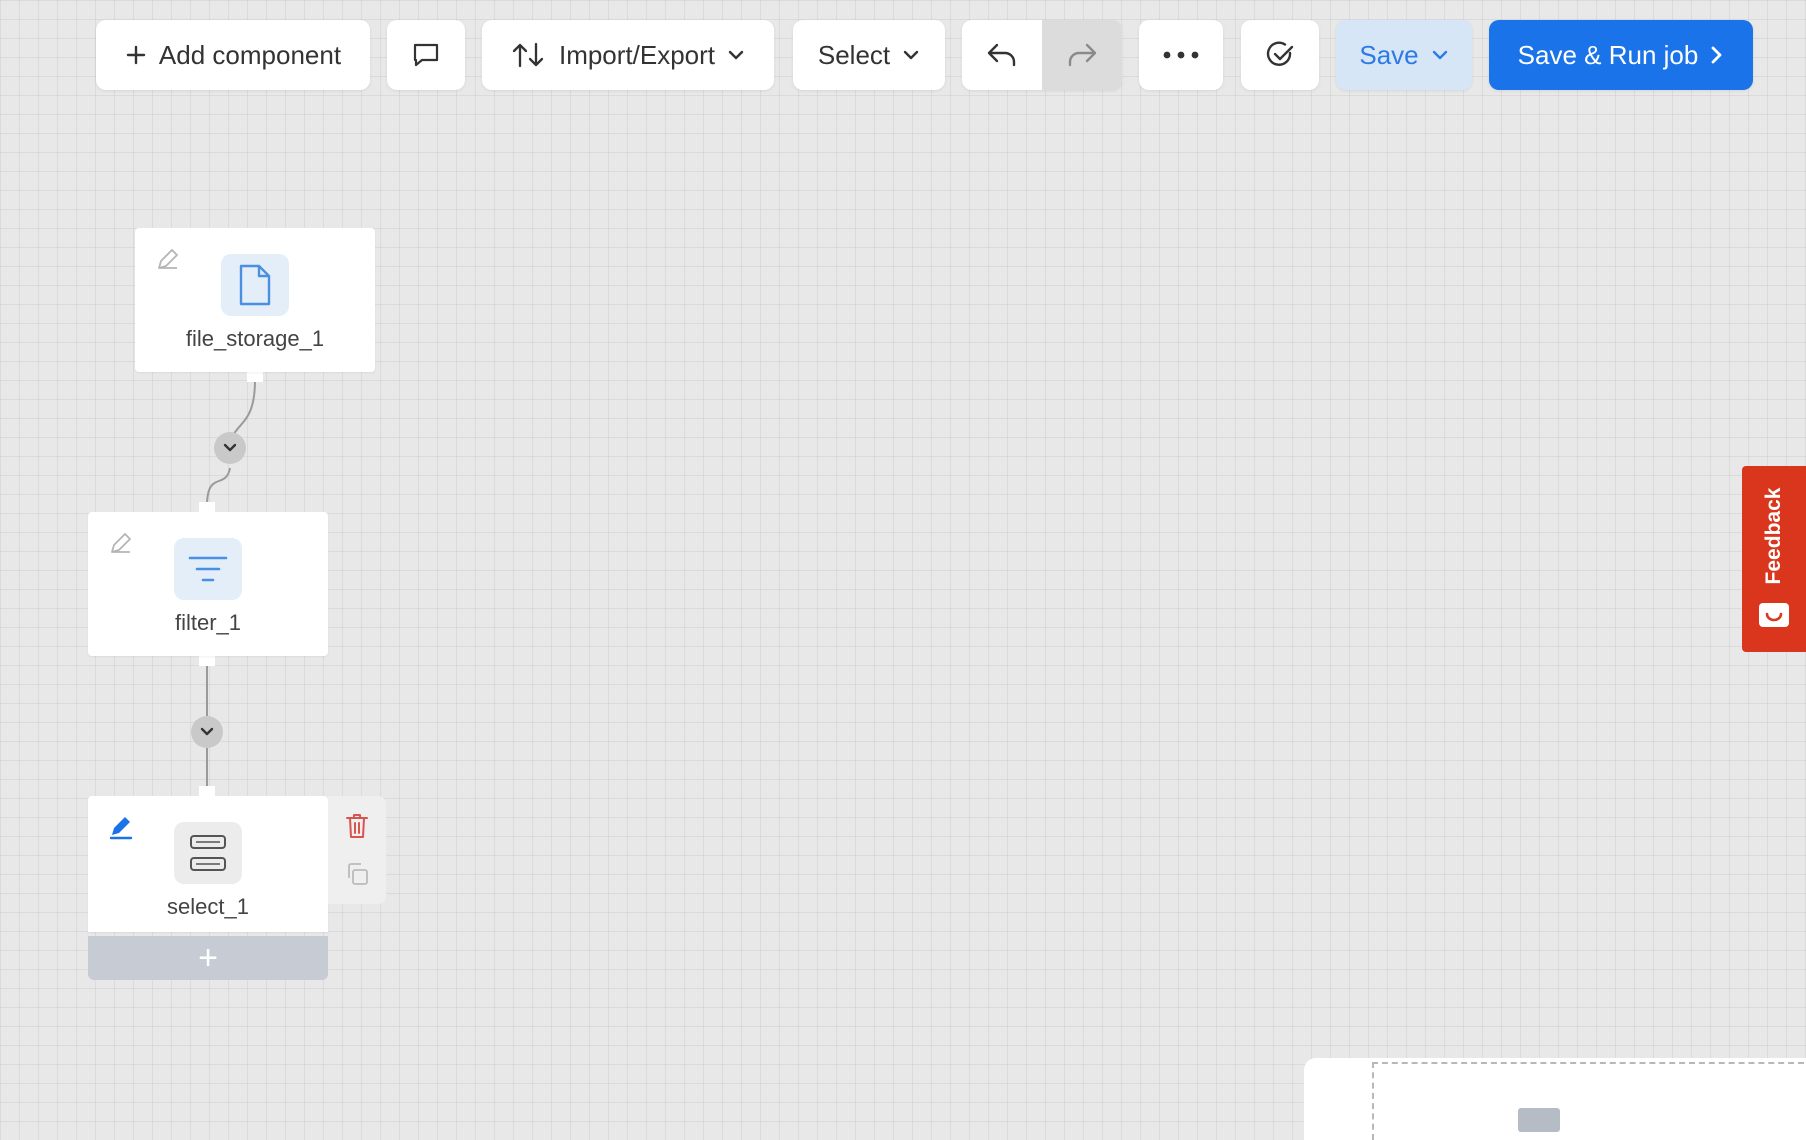  Describe the element at coordinates (1608, 54) in the screenshot. I see `save-run-label: Save & Run job` at that location.